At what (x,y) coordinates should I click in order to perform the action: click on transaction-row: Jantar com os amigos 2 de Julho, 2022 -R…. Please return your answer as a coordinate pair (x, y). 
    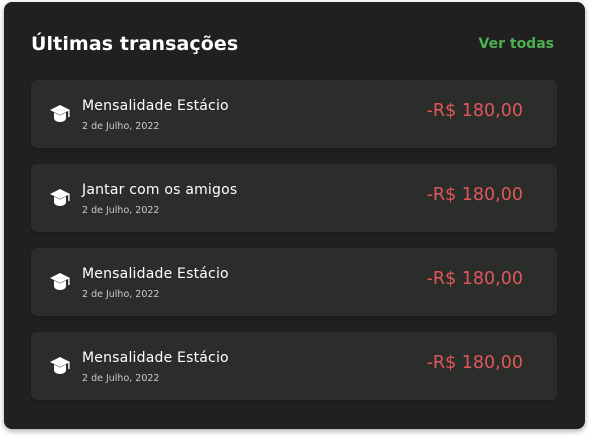
    Looking at the image, I should click on (294, 198).